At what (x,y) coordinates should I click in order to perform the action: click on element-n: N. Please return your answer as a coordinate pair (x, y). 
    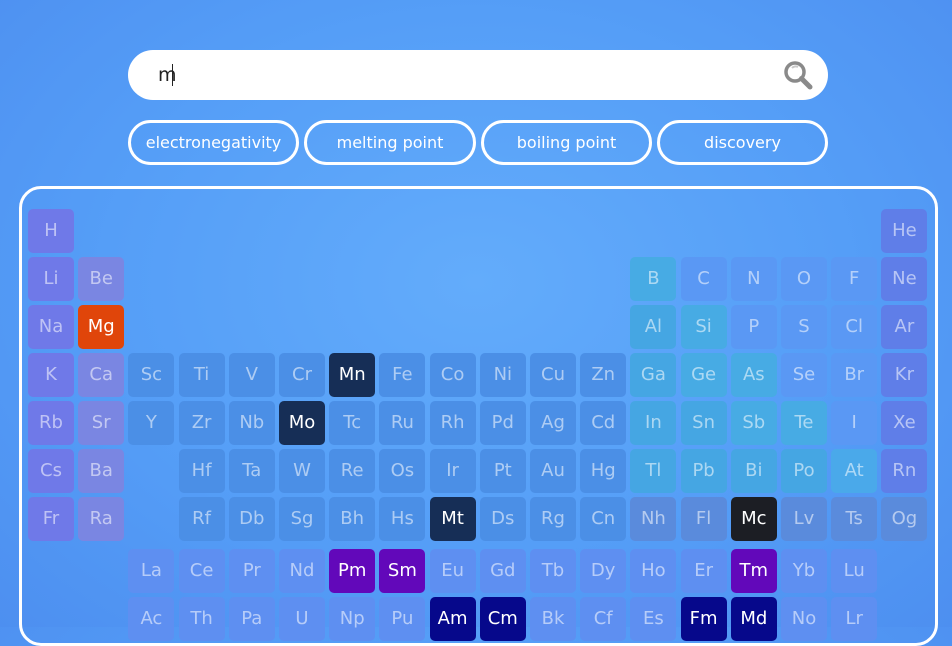
    Looking at the image, I should click on (753, 279).